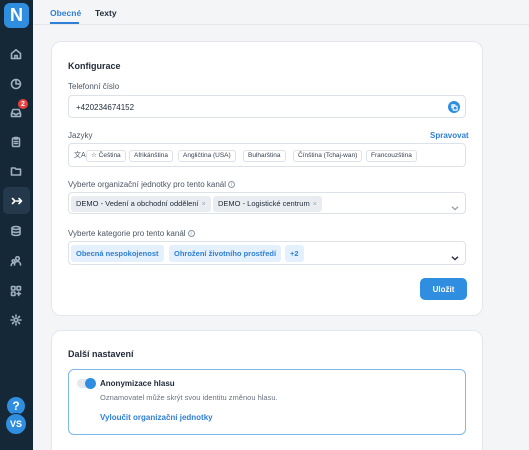 Image resolution: width=529 pixels, height=450 pixels. What do you see at coordinates (207, 156) in the screenshot?
I see `language-chip: Angličtina (USA)` at bounding box center [207, 156].